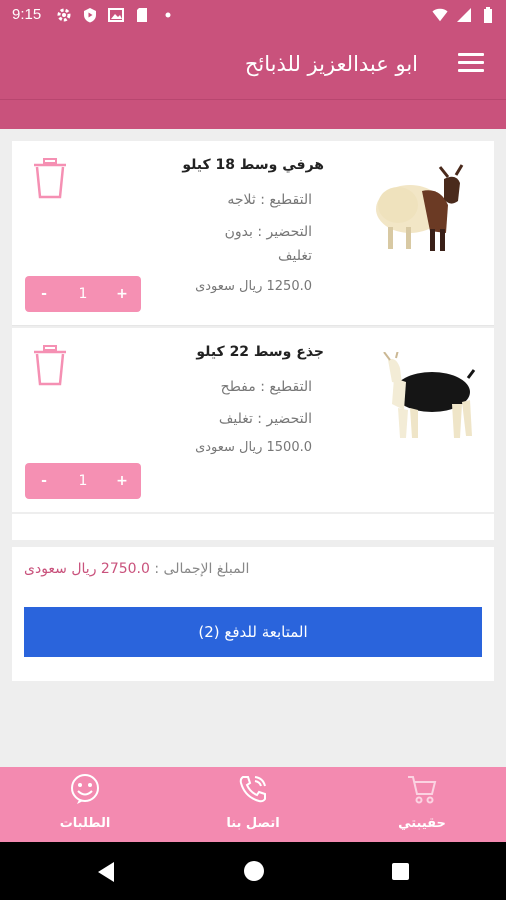  I want to click on nav-contact: اتصل بنا, so click(253, 804).